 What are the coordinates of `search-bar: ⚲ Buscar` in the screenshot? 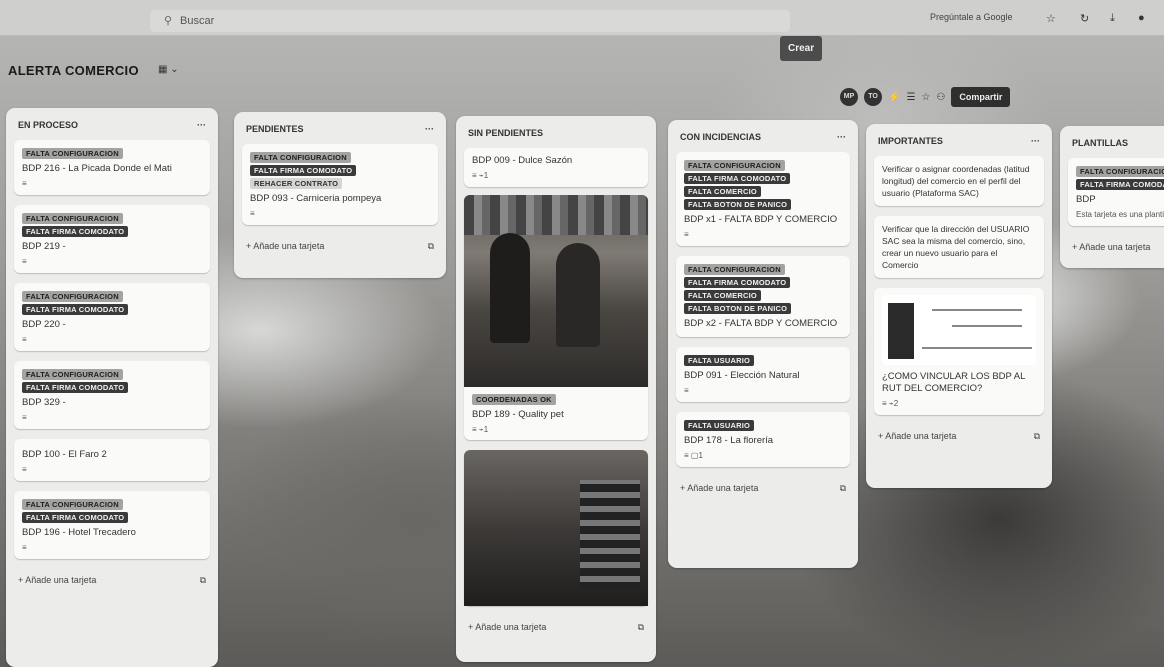 It's located at (470, 21).